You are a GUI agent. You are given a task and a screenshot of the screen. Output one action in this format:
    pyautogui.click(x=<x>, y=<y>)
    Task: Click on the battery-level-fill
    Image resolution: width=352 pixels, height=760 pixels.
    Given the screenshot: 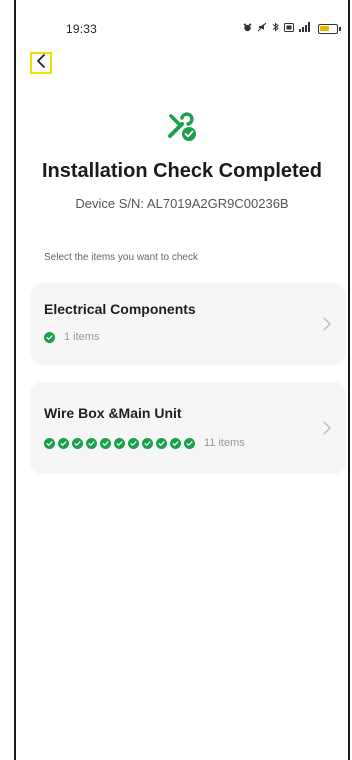 What is the action you would take?
    pyautogui.click(x=324, y=28)
    